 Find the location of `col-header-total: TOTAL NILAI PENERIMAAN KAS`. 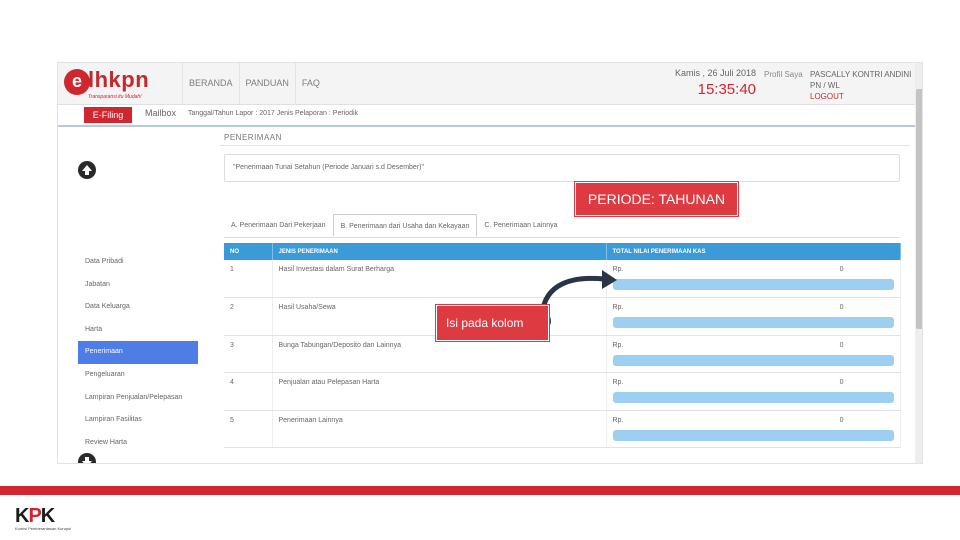

col-header-total: TOTAL NILAI PENERIMAAN KAS is located at coordinates (753, 251).